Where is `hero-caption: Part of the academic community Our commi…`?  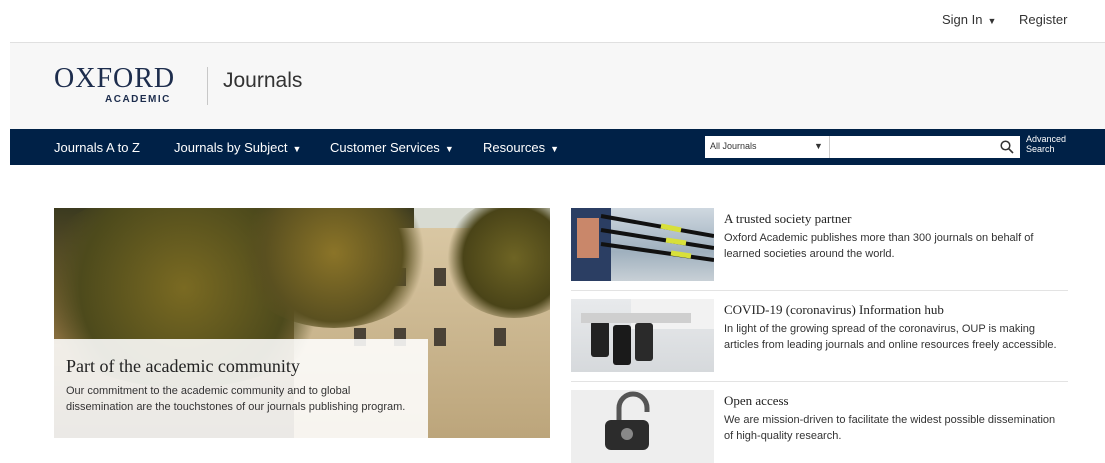
hero-caption: Part of the academic community Our commi… is located at coordinates (241, 388).